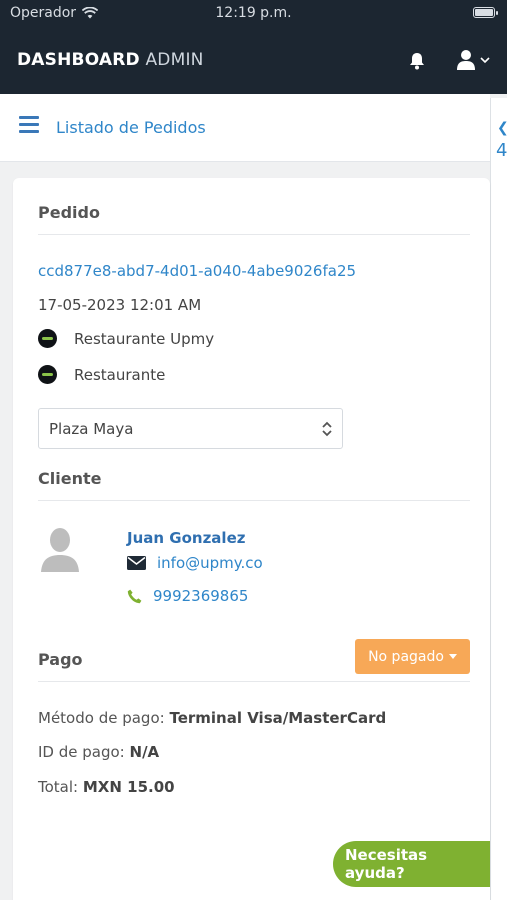 This screenshot has height=900, width=507. I want to click on client-email: info@upmy.co, so click(210, 563).